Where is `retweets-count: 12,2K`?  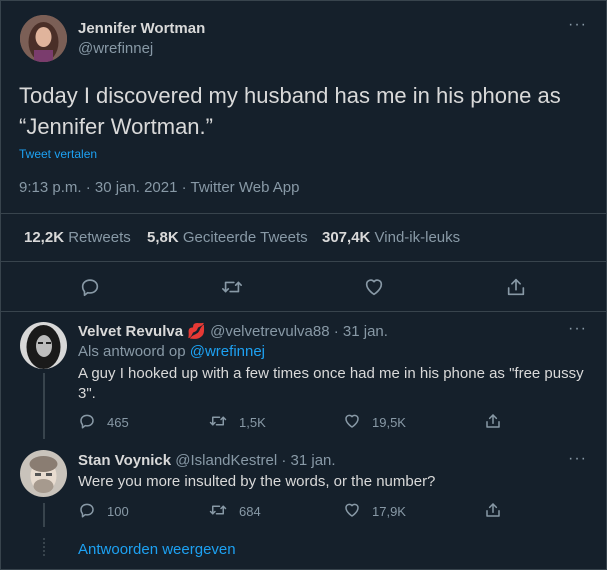
retweets-count: 12,2K is located at coordinates (44, 237).